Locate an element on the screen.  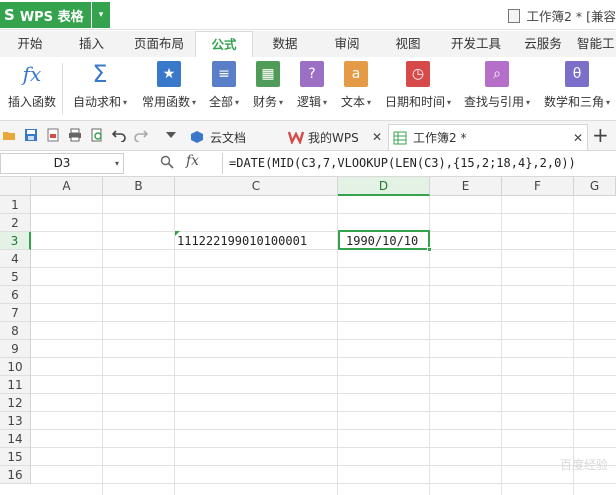
tab-page-layout: 页面布局 is located at coordinates (159, 44).